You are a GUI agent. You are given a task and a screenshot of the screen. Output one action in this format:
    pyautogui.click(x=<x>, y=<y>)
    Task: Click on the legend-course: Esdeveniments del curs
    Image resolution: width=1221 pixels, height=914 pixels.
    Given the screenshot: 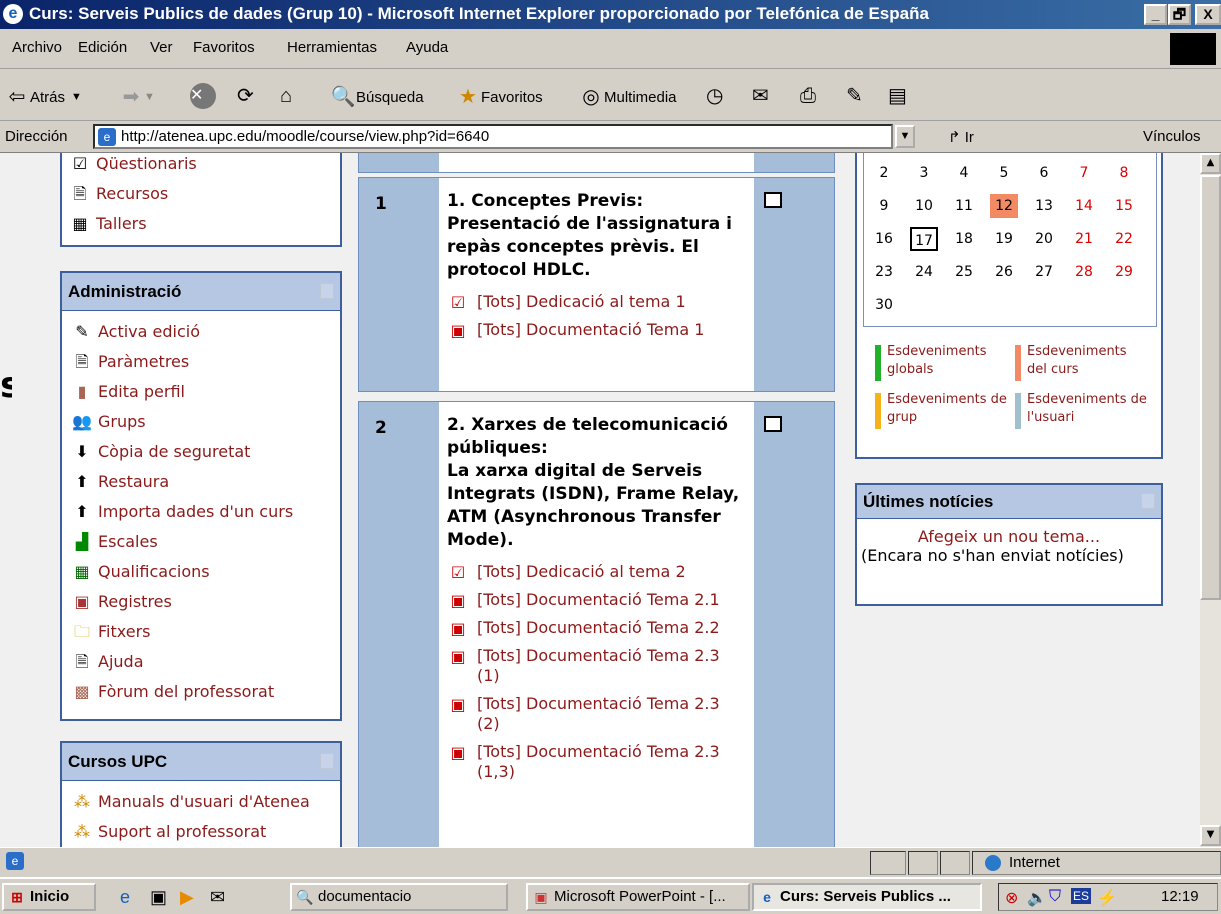 What is the action you would take?
    pyautogui.click(x=1082, y=362)
    